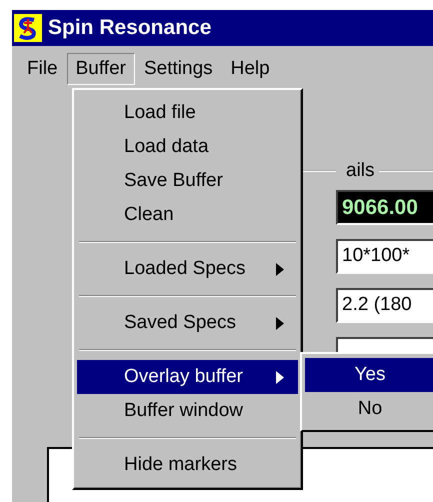 The image size is (433, 502). What do you see at coordinates (360, 171) in the screenshot?
I see `group-label: ails` at bounding box center [360, 171].